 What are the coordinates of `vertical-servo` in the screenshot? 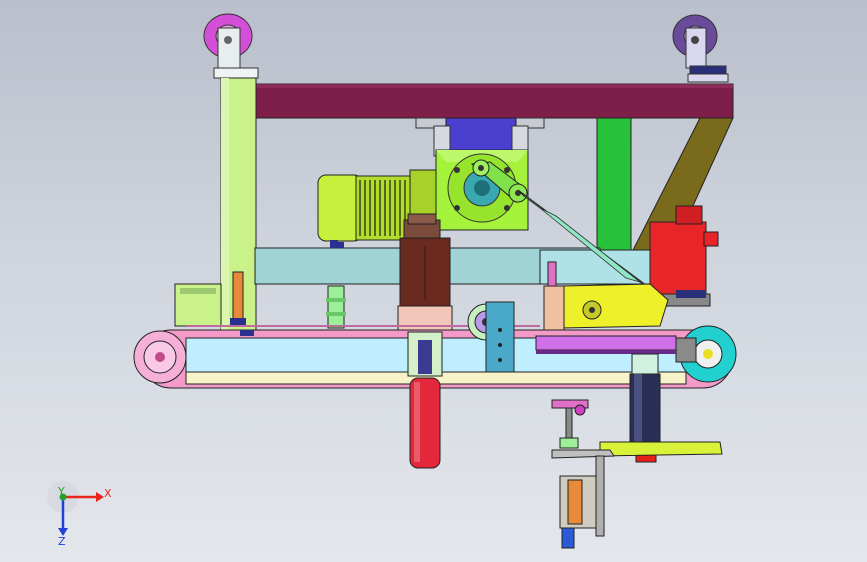 It's located at (425, 273).